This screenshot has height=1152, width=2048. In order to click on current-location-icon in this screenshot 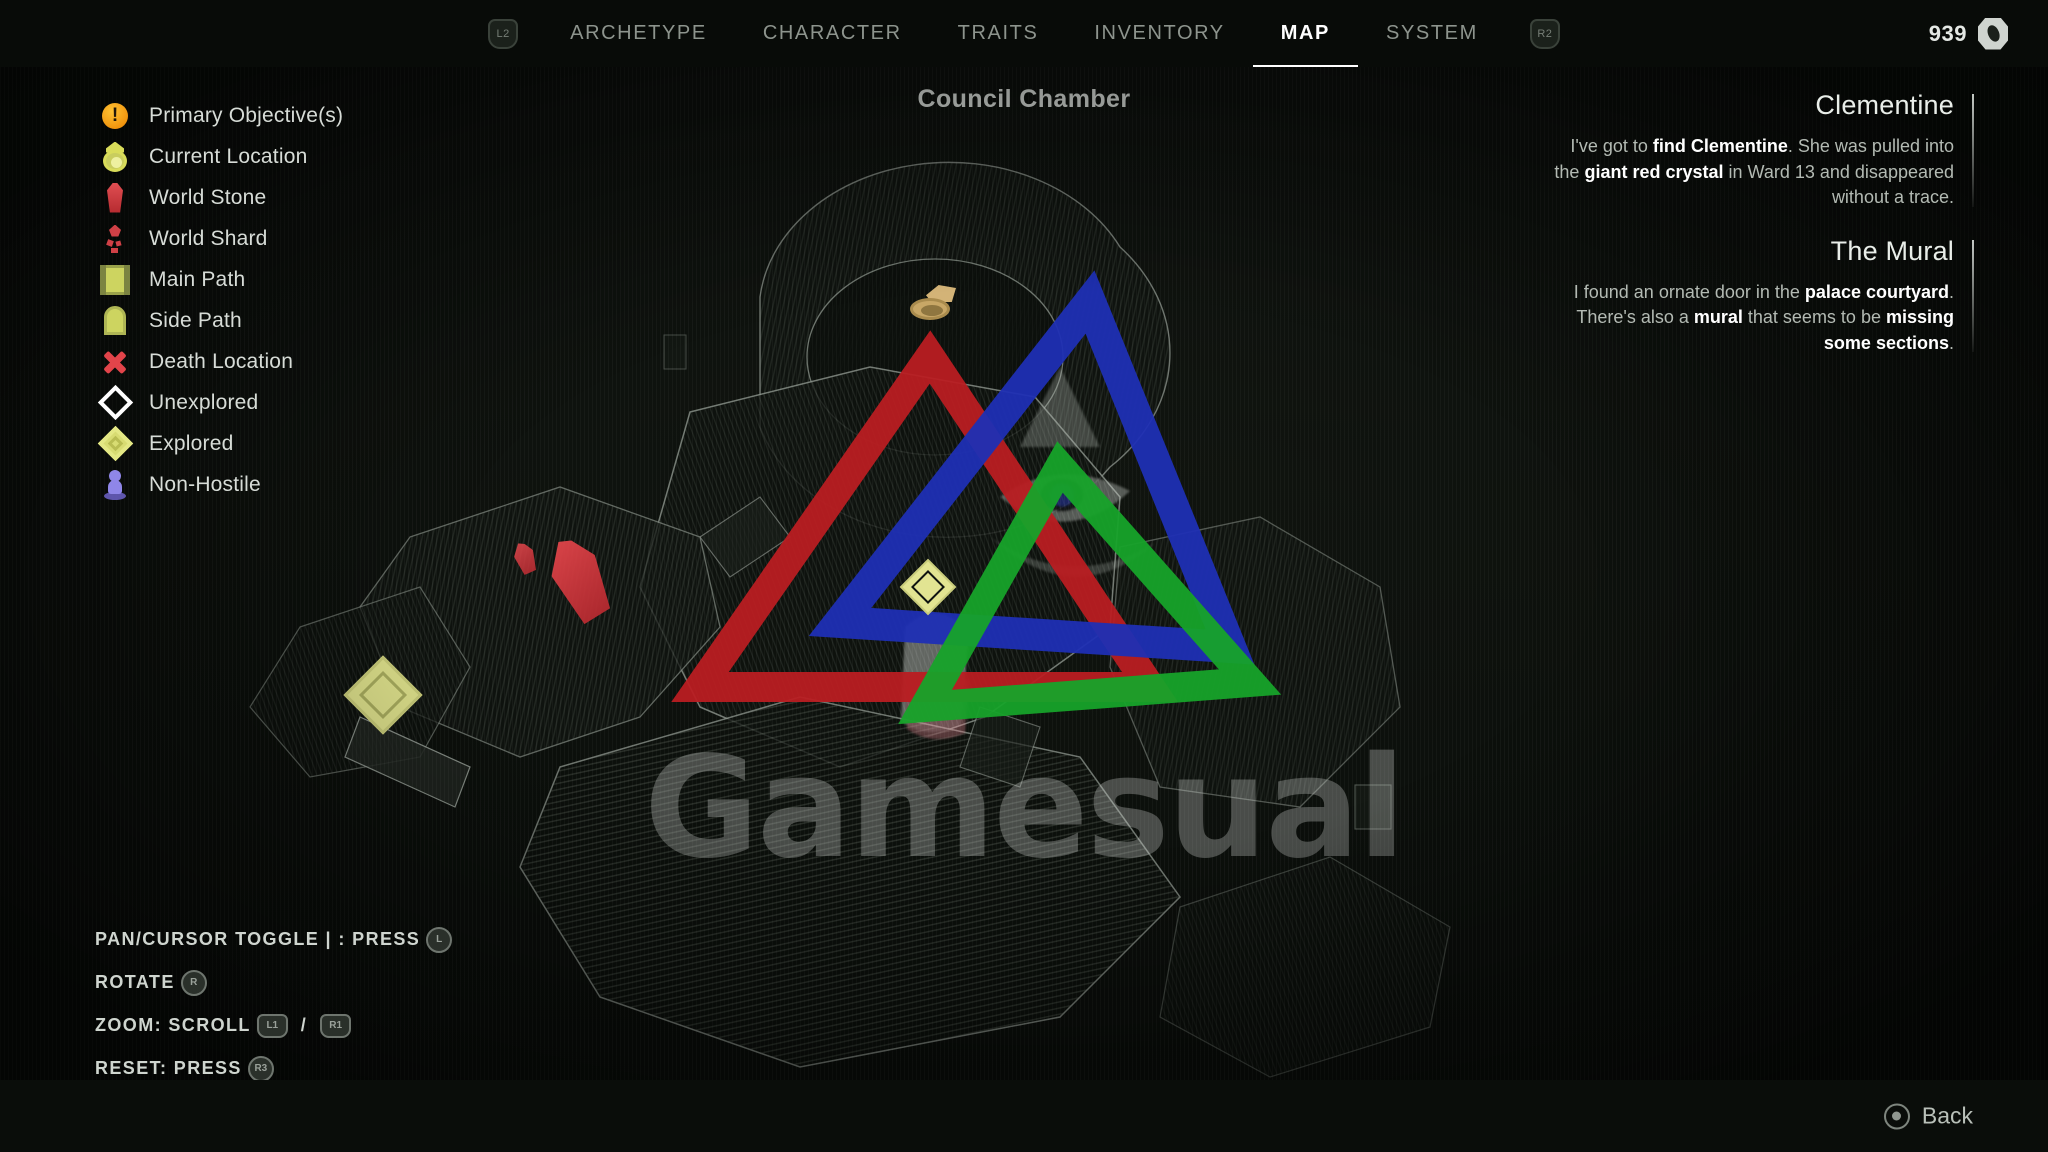, I will do `click(115, 157)`.